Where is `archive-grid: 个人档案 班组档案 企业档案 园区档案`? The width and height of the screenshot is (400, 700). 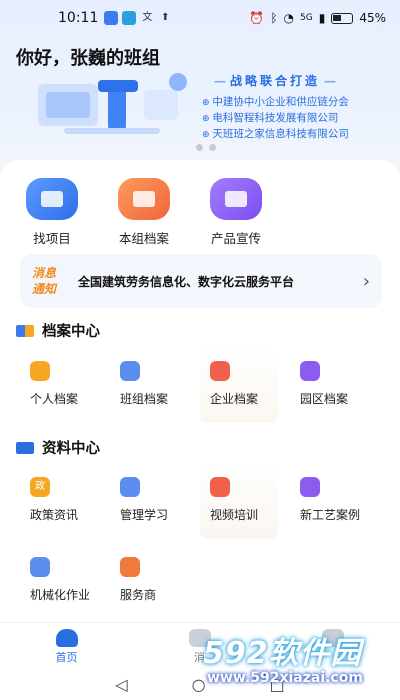
archive-grid: 个人档案 班组档案 企业档案 园区档案 is located at coordinates (194, 385).